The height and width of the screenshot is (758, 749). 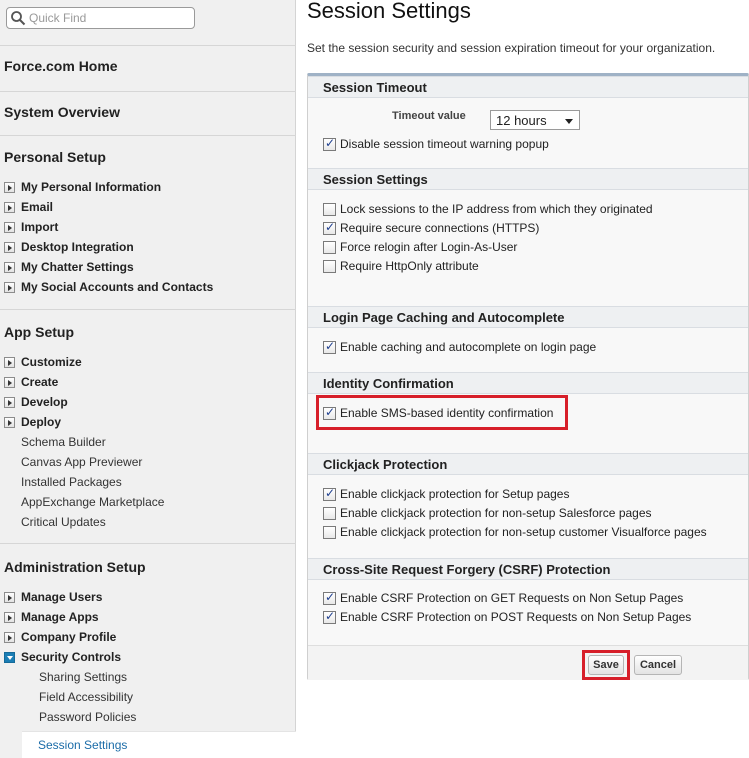 I want to click on timeout-value-select: 12 hours, so click(x=535, y=120).